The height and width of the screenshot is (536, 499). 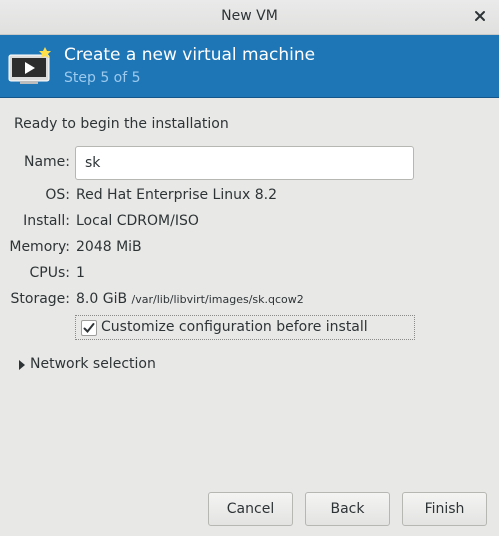 I want to click on os-label: OS:, so click(x=57, y=195).